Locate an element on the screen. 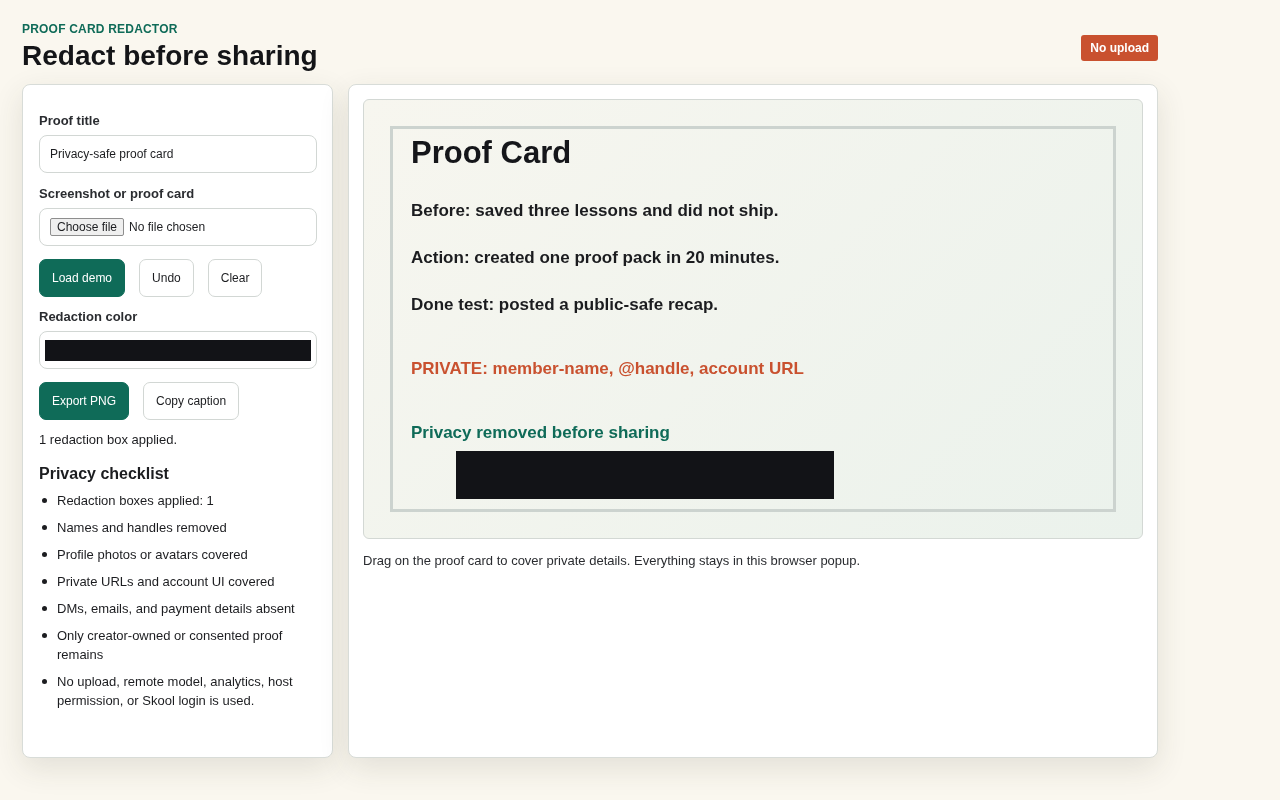  field-label: Proof title is located at coordinates (70, 120).